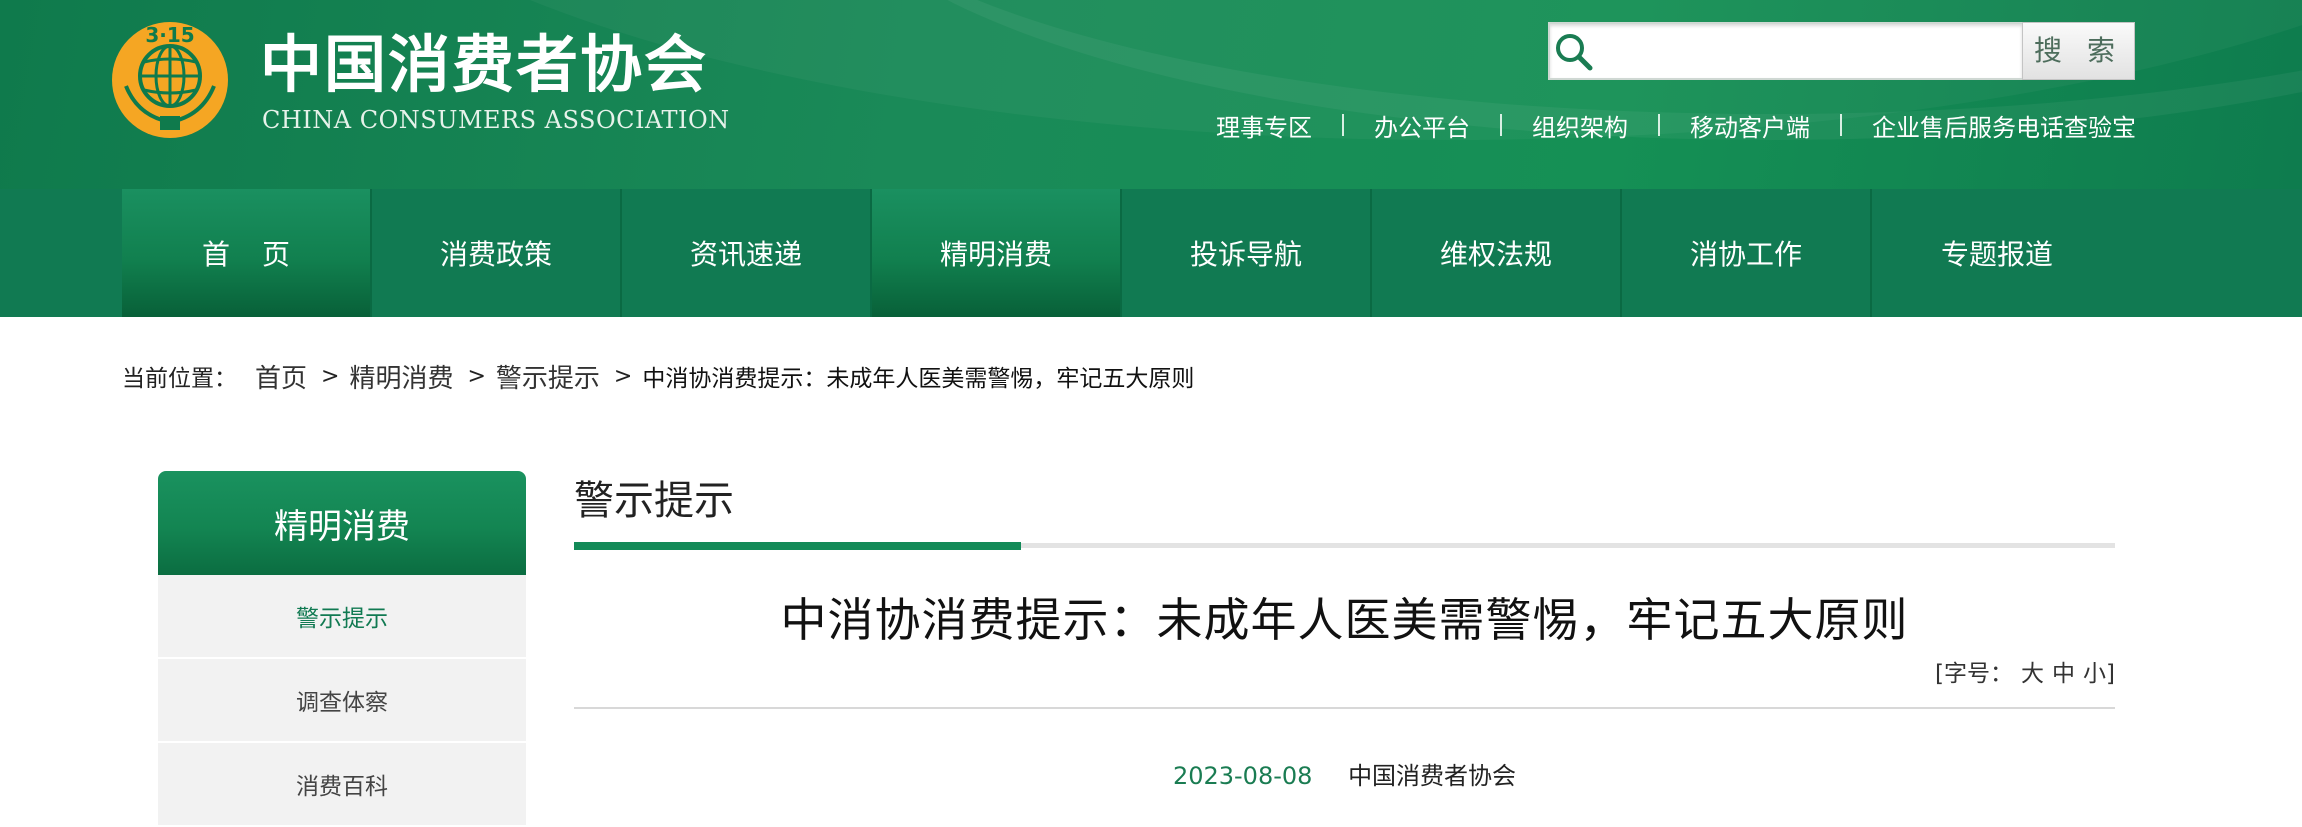 This screenshot has width=2302, height=827. I want to click on article-meta: 2023-08-08 中国消费者协会, so click(1344, 773).